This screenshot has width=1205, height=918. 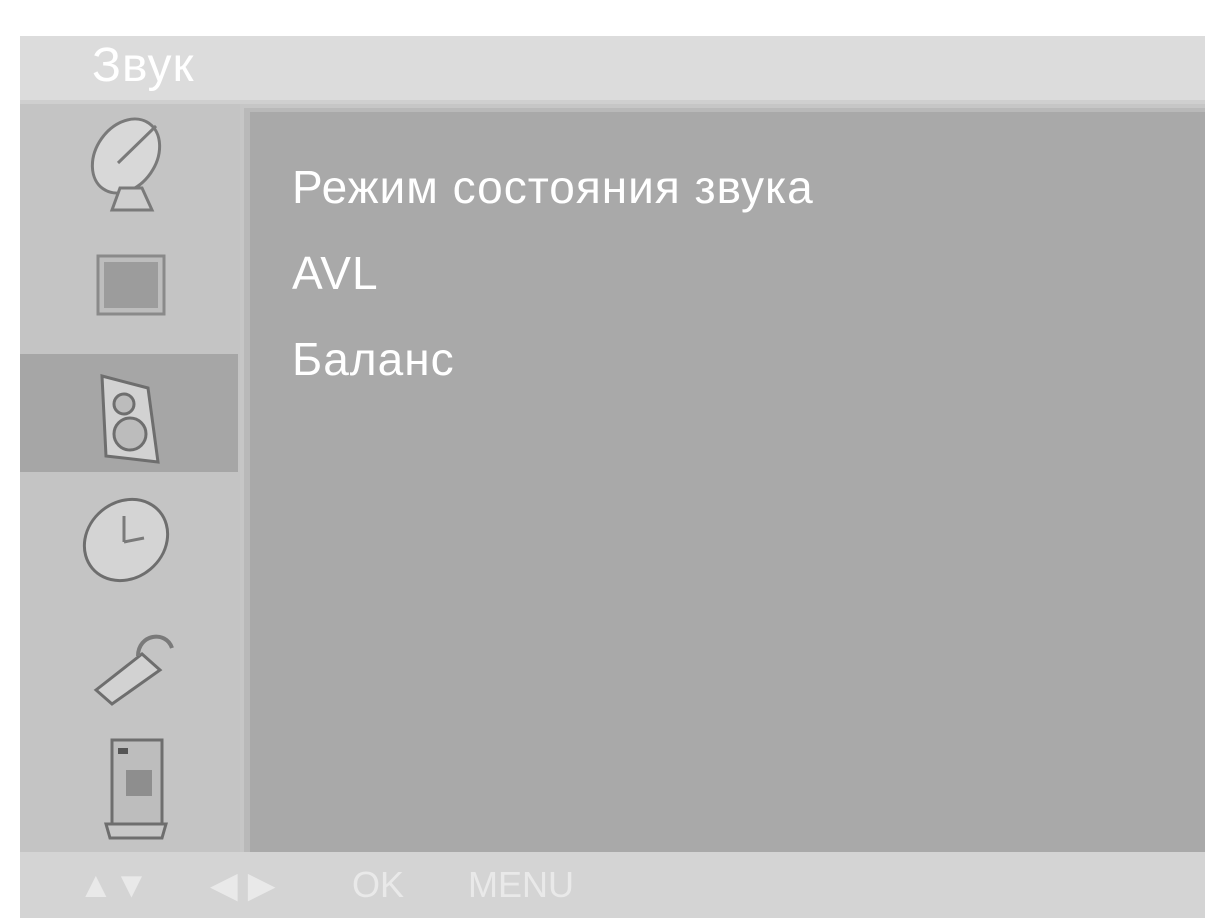 I want to click on menu-item-balance: Баланс, so click(x=373, y=359).